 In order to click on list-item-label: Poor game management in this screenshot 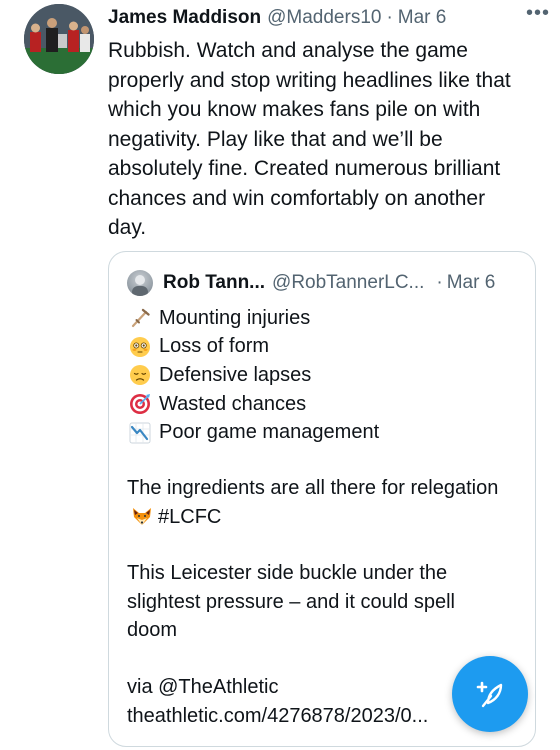, I will do `click(269, 432)`.